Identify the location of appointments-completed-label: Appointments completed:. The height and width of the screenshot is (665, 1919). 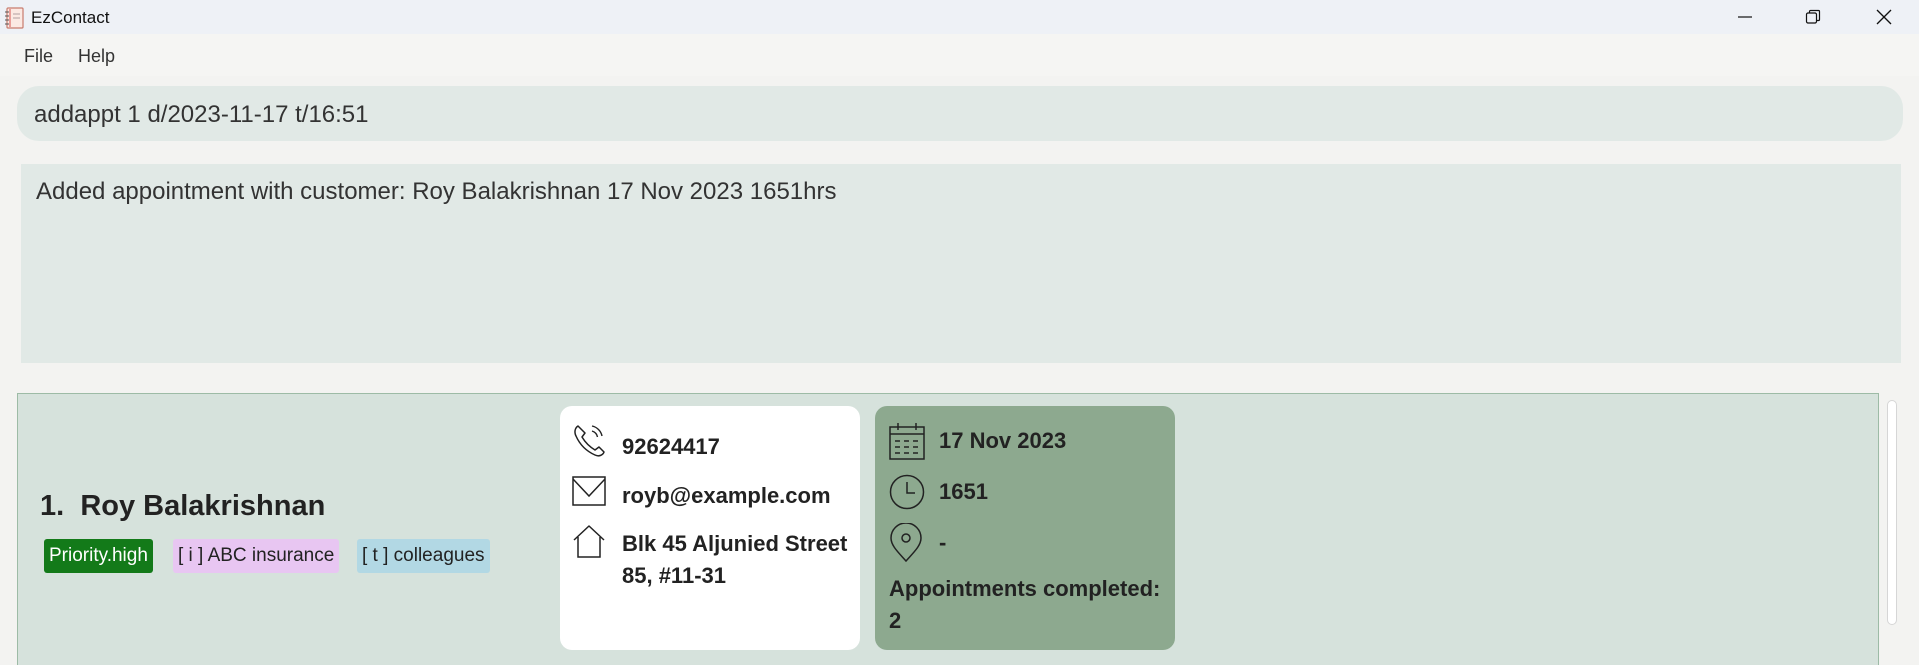
(1025, 588).